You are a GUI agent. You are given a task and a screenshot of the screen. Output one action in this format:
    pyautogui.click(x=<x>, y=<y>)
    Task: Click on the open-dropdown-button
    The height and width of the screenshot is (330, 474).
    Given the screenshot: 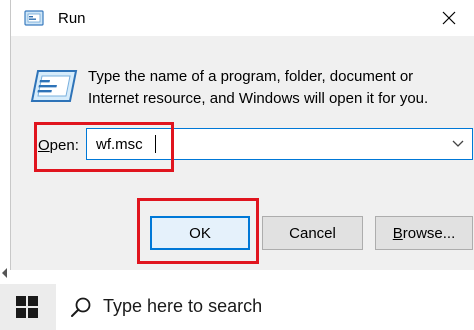 What is the action you would take?
    pyautogui.click(x=458, y=144)
    